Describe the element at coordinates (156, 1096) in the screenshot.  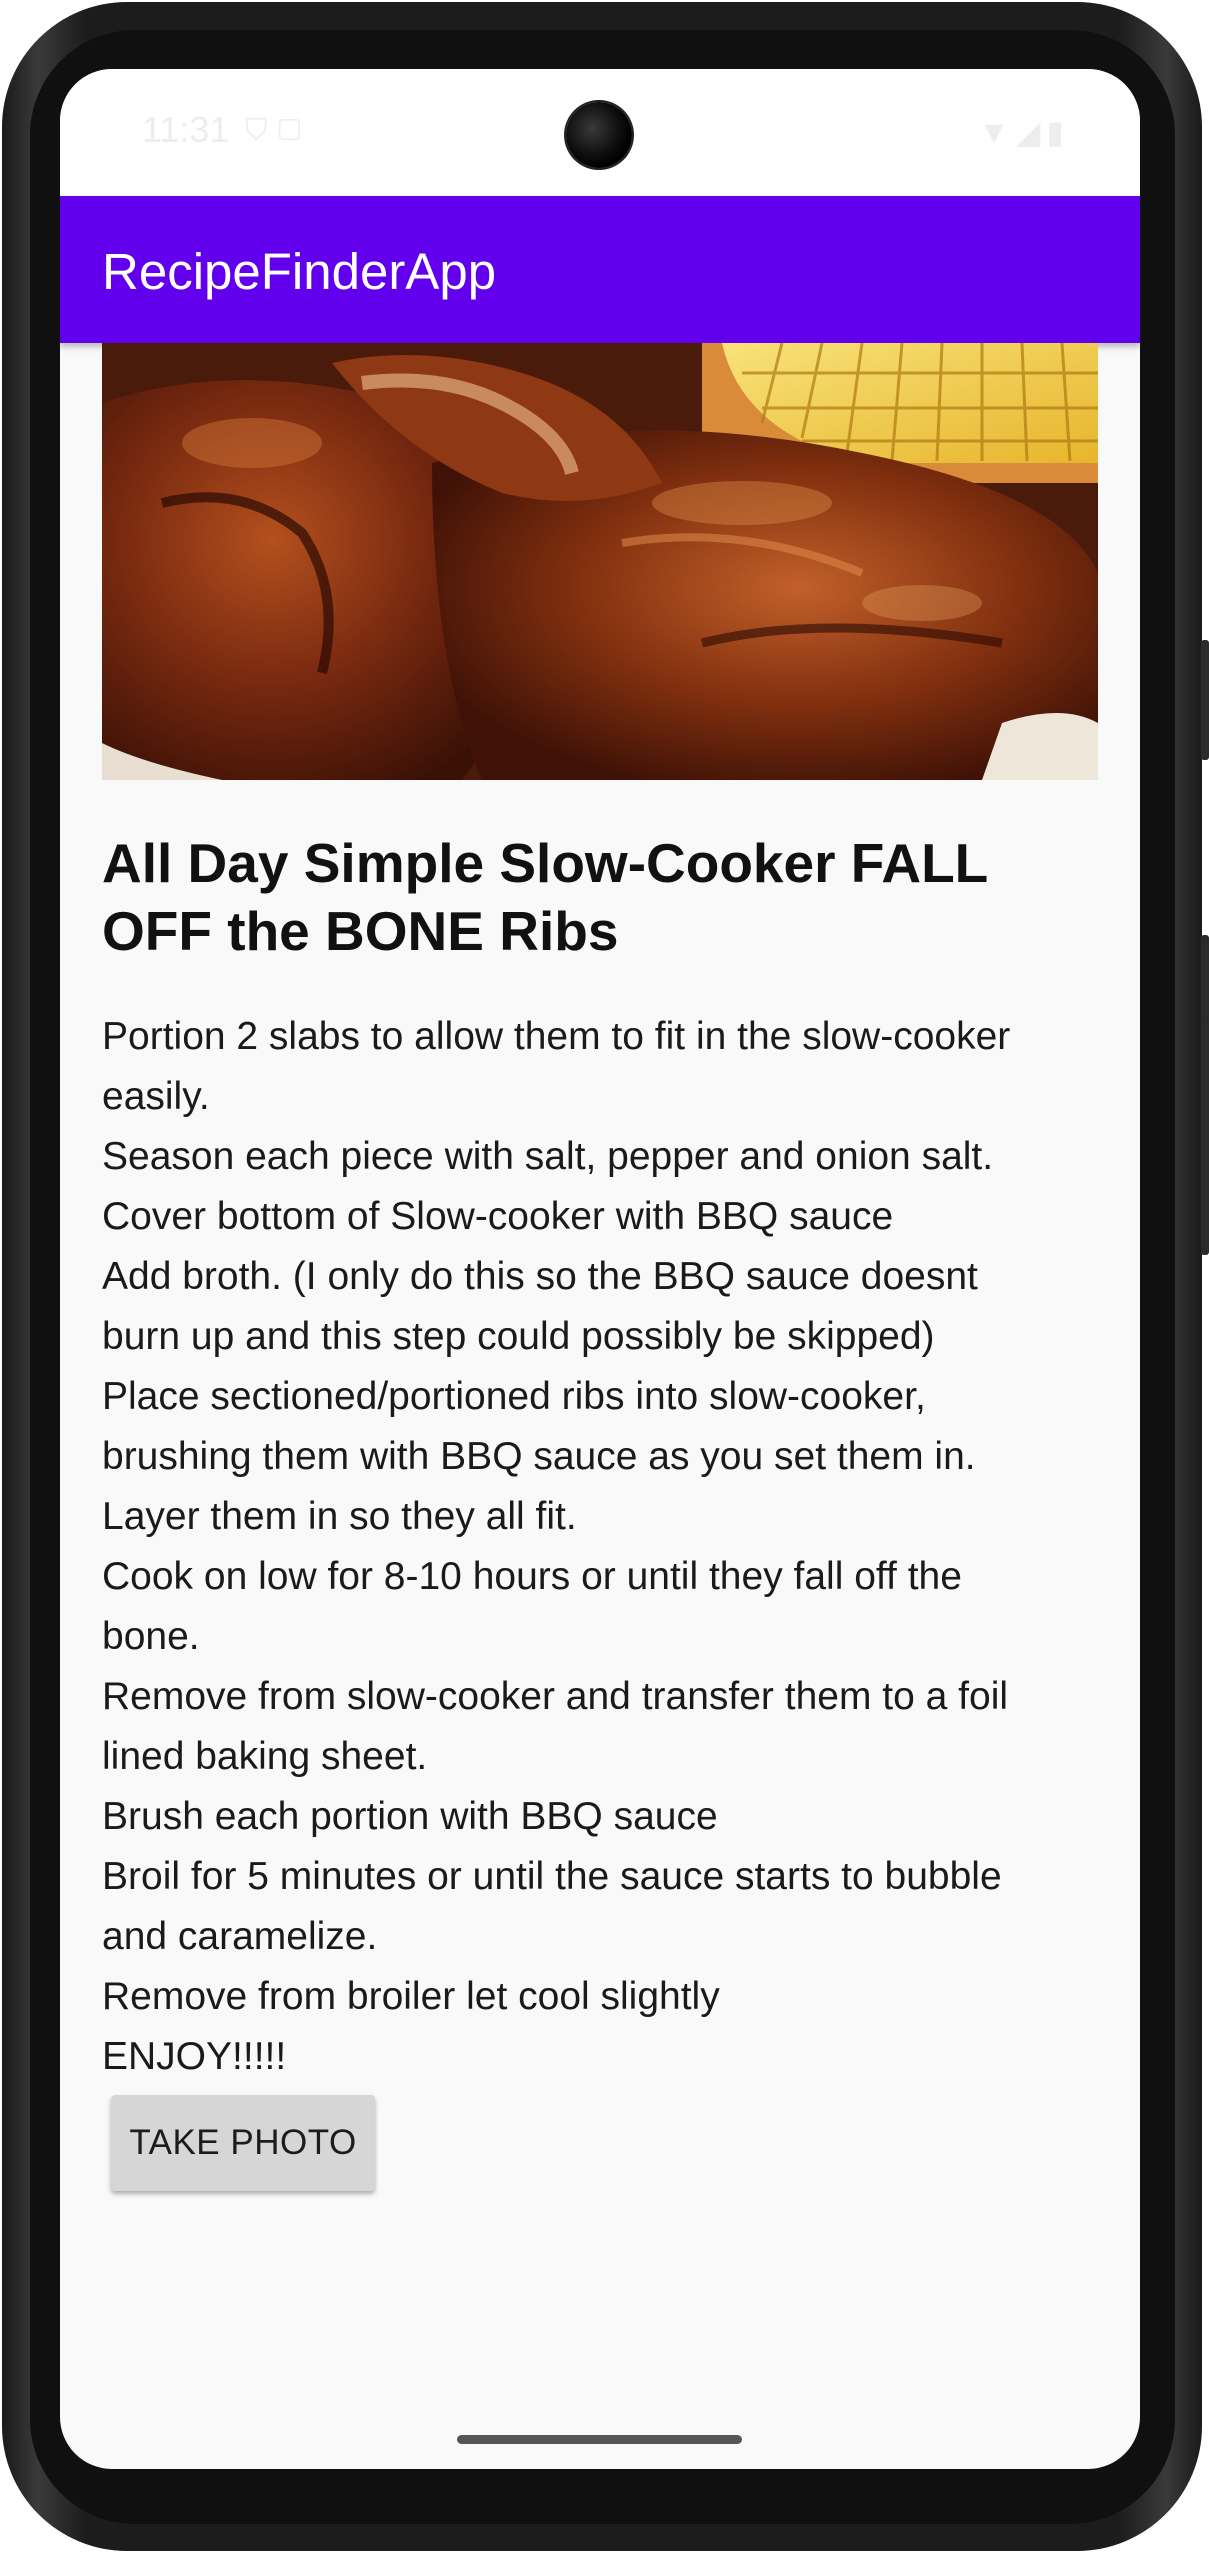
I see `instruction-line: easily.` at that location.